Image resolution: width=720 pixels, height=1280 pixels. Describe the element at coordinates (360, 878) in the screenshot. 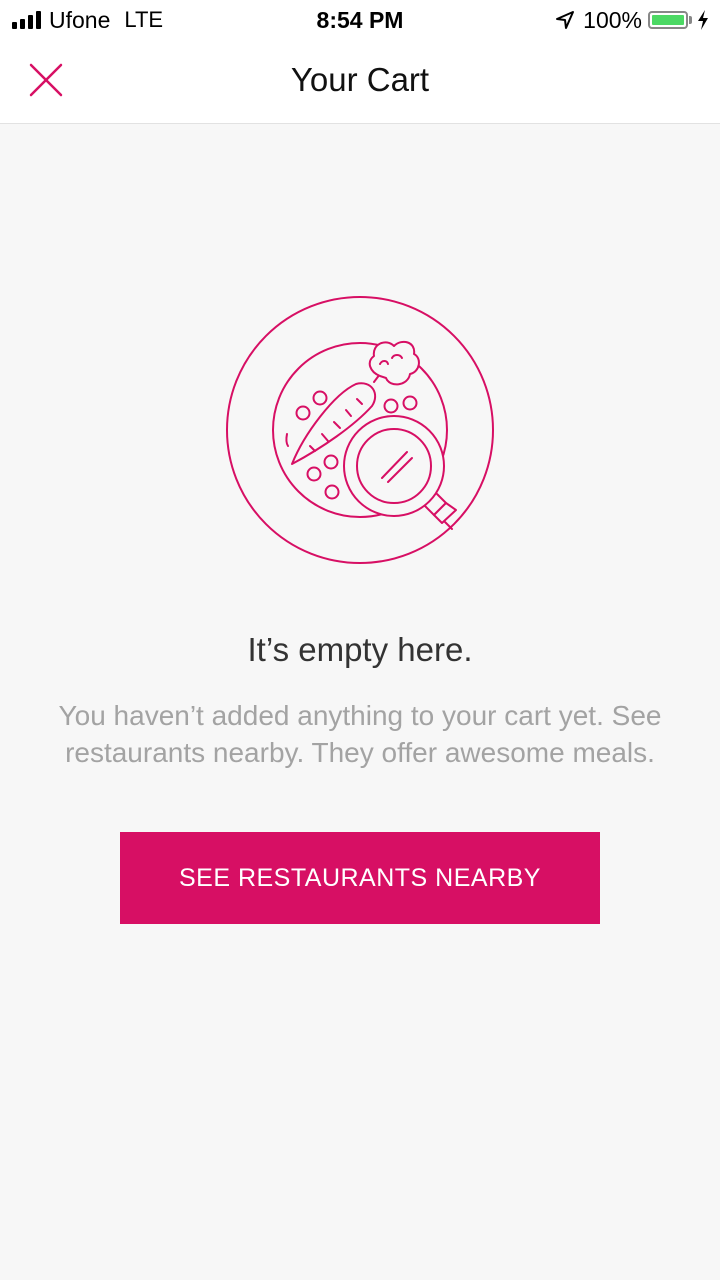

I see `see-restaurants-nearby-button: SEE RESTAURANTS NEARBY` at that location.